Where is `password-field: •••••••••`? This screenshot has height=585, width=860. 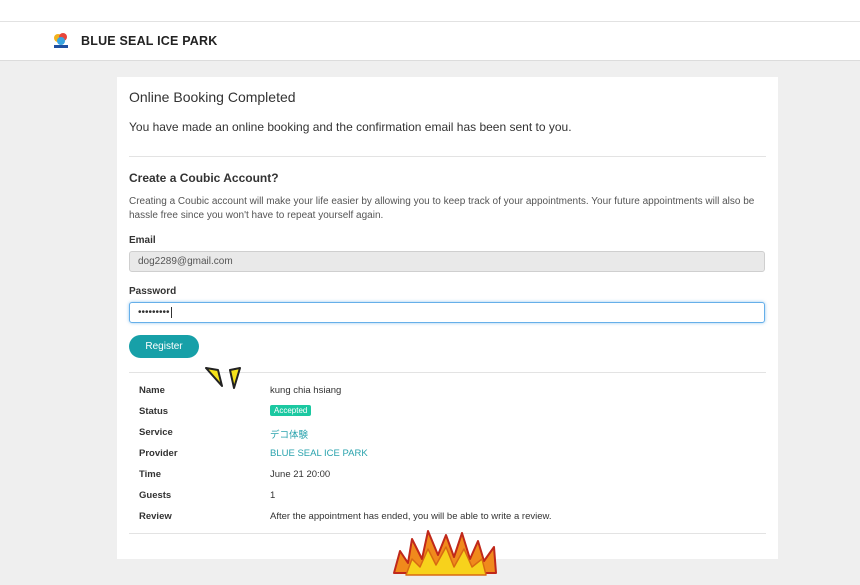
password-field: ••••••••• is located at coordinates (447, 312).